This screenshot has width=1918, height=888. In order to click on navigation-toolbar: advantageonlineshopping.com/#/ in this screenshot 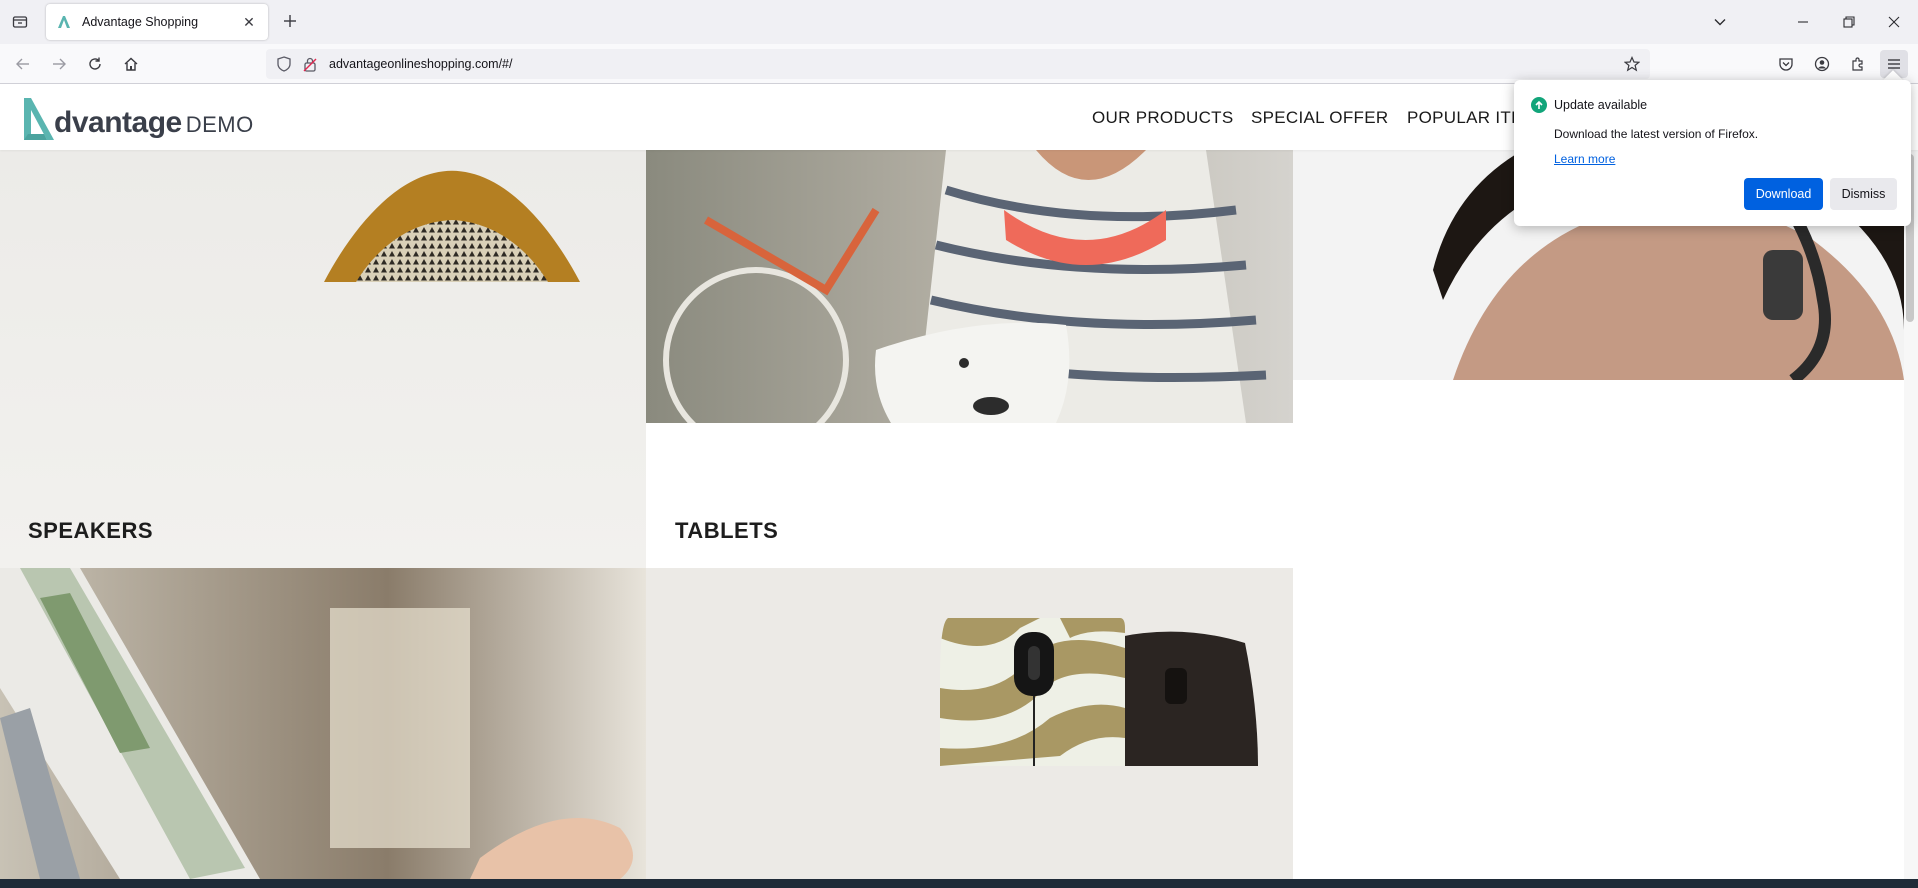, I will do `click(959, 64)`.